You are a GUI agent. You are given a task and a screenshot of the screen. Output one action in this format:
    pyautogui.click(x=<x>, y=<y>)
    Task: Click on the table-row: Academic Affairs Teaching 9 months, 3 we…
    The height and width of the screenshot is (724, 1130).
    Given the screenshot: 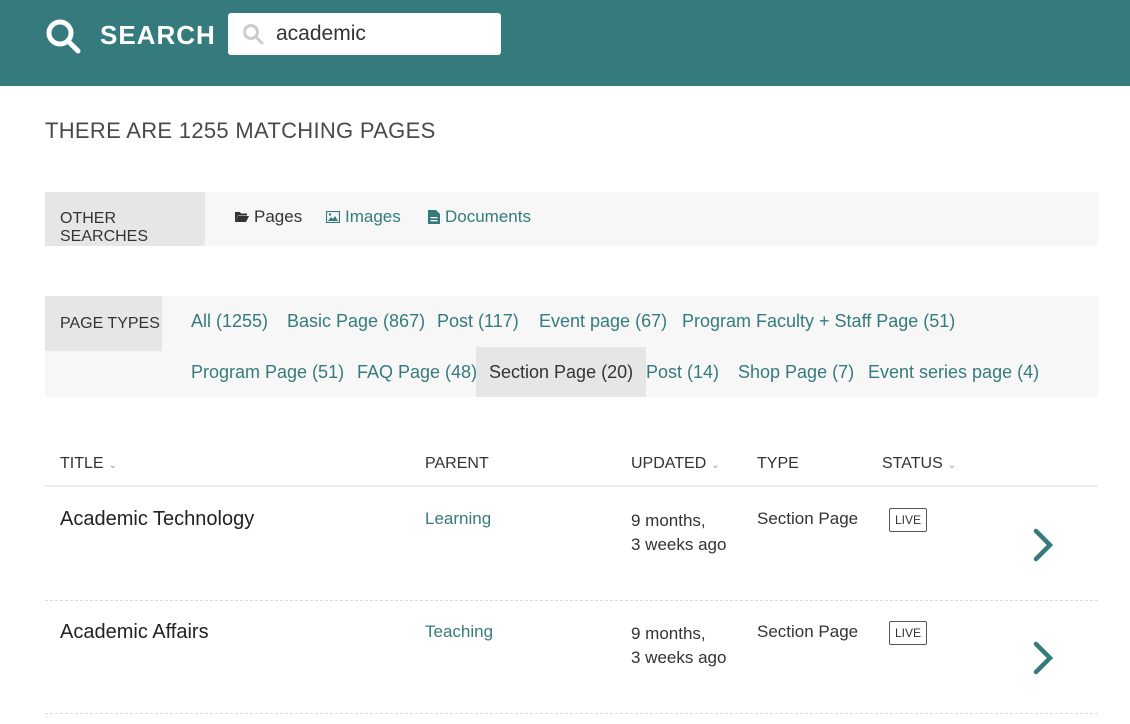 What is the action you would take?
    pyautogui.click(x=571, y=657)
    